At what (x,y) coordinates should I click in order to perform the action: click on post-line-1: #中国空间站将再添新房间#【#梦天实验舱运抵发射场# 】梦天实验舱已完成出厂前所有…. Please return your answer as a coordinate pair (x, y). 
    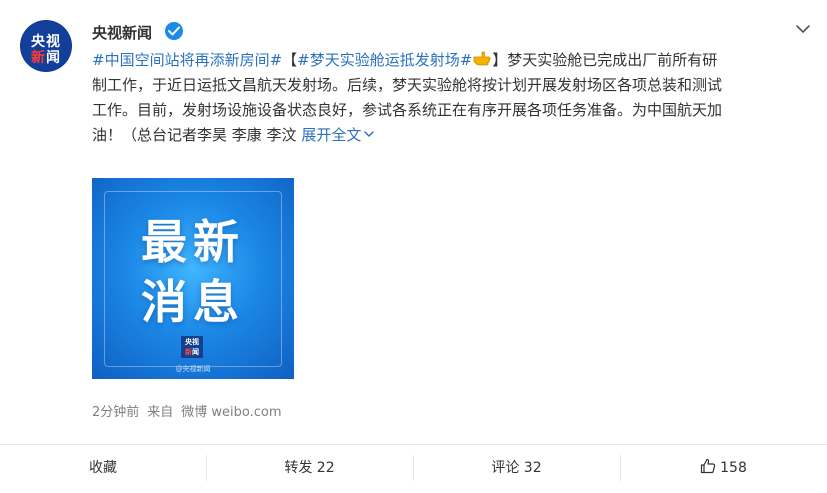
    Looking at the image, I should click on (452, 60).